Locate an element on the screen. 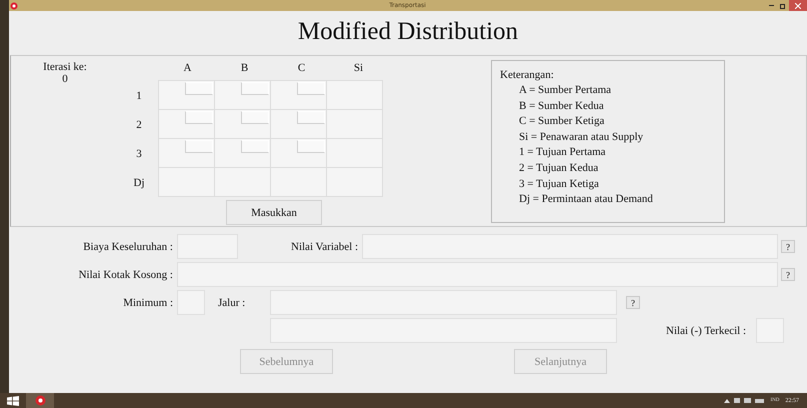 This screenshot has width=807, height=408. minimize-icon is located at coordinates (771, 5).